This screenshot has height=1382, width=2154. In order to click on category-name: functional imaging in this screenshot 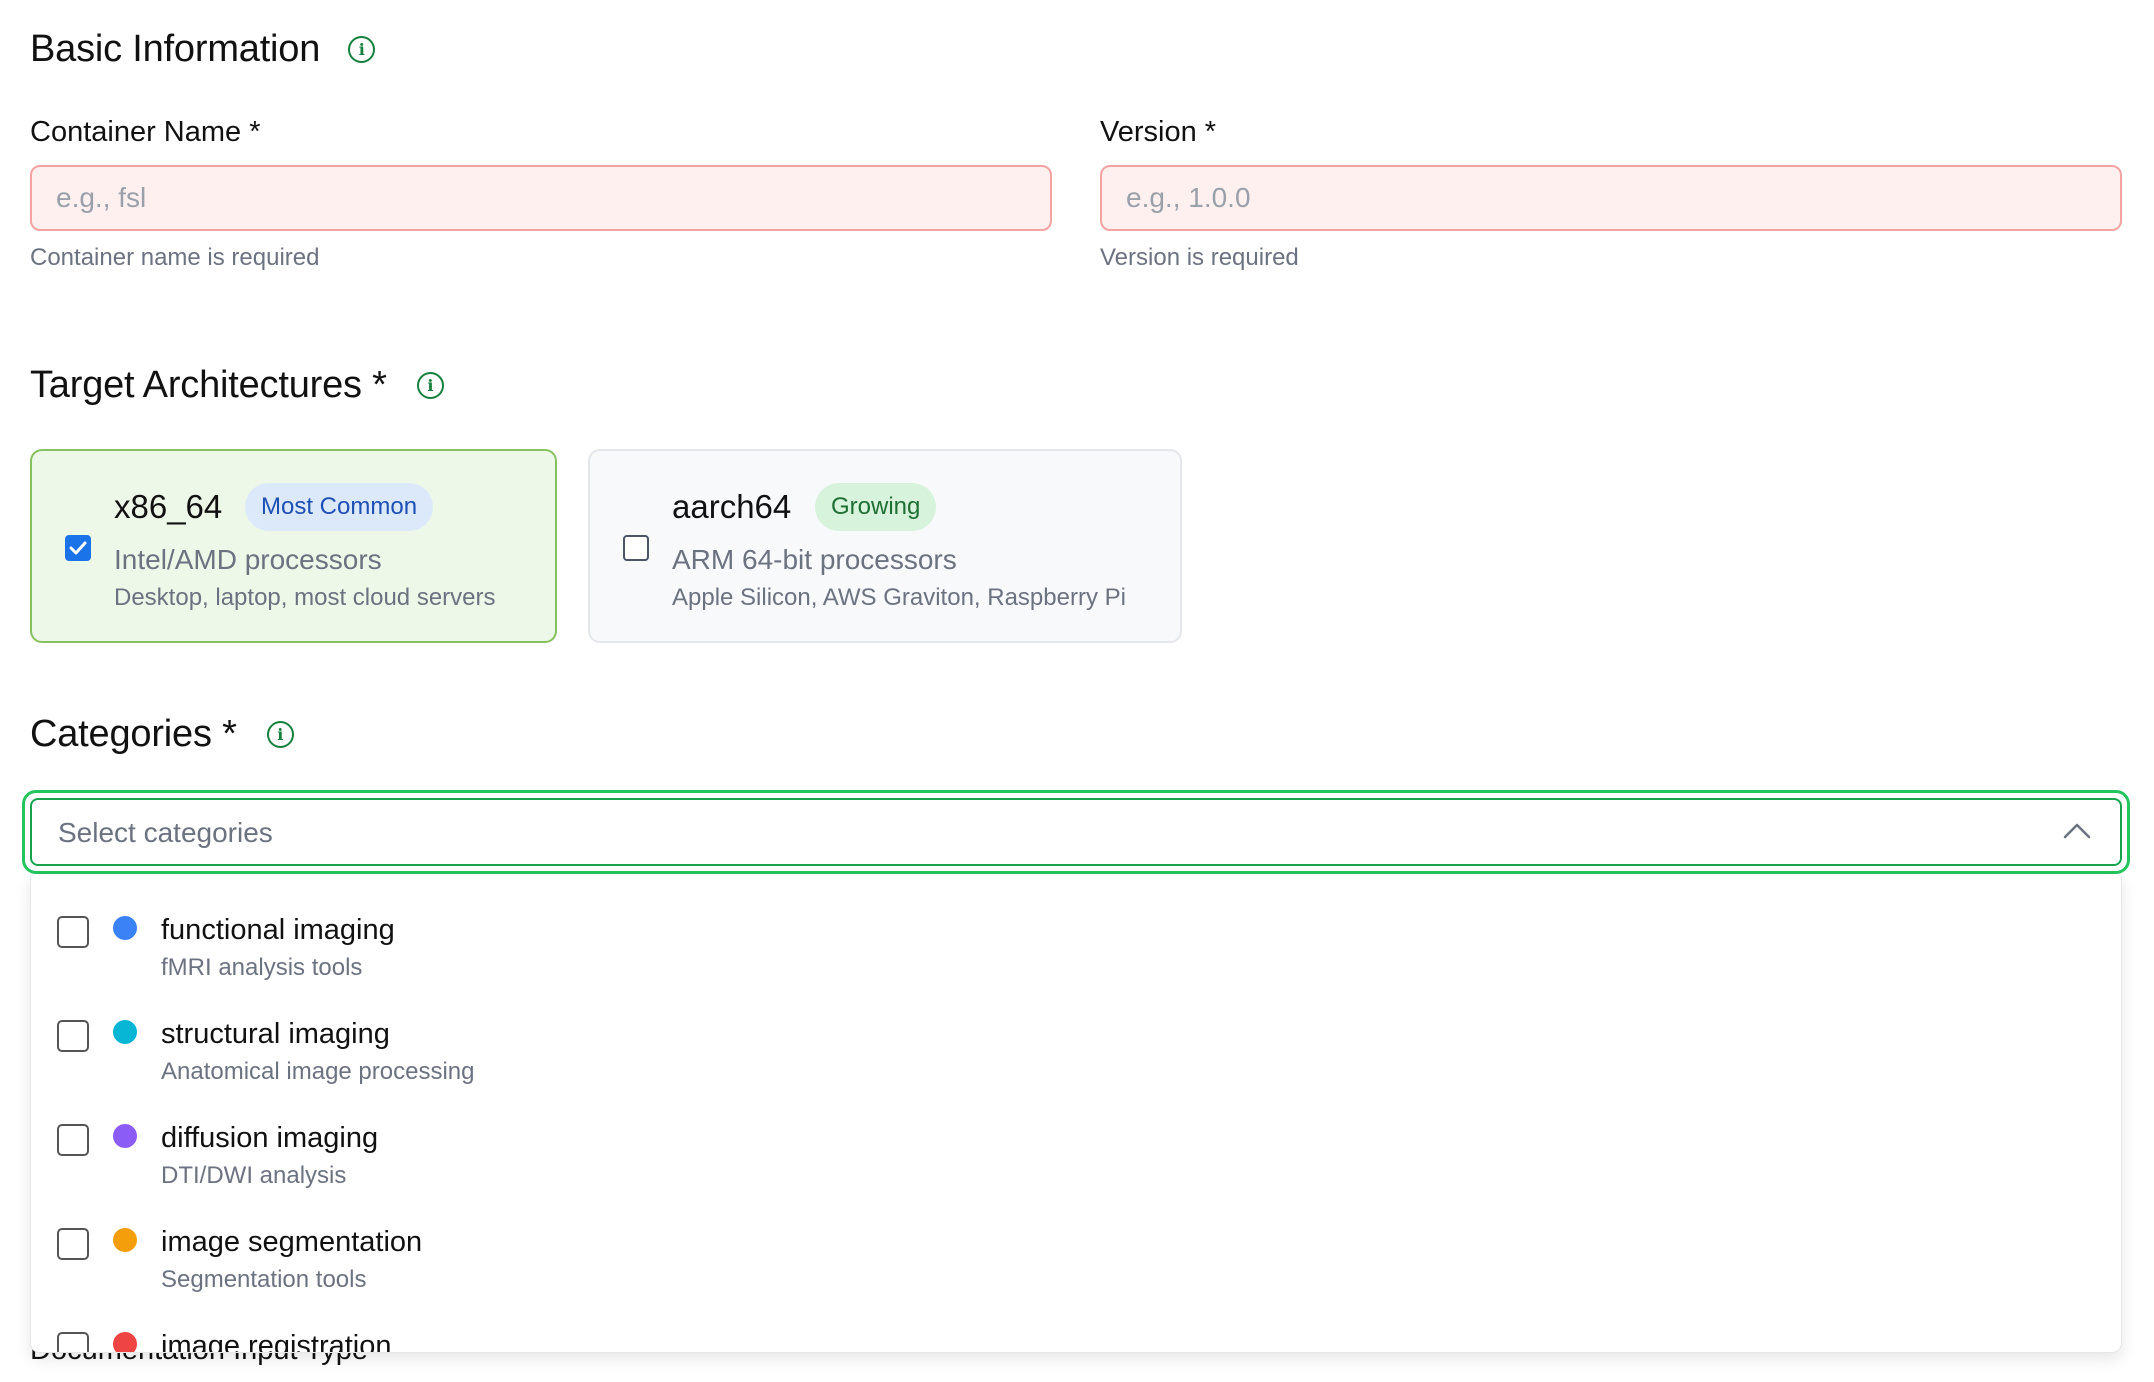, I will do `click(278, 930)`.